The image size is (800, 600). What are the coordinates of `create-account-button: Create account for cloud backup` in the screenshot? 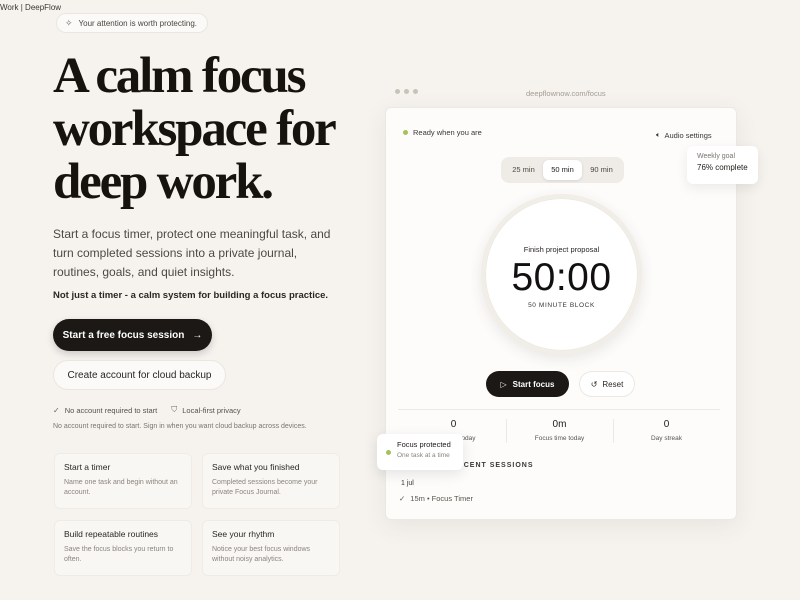 It's located at (139, 375).